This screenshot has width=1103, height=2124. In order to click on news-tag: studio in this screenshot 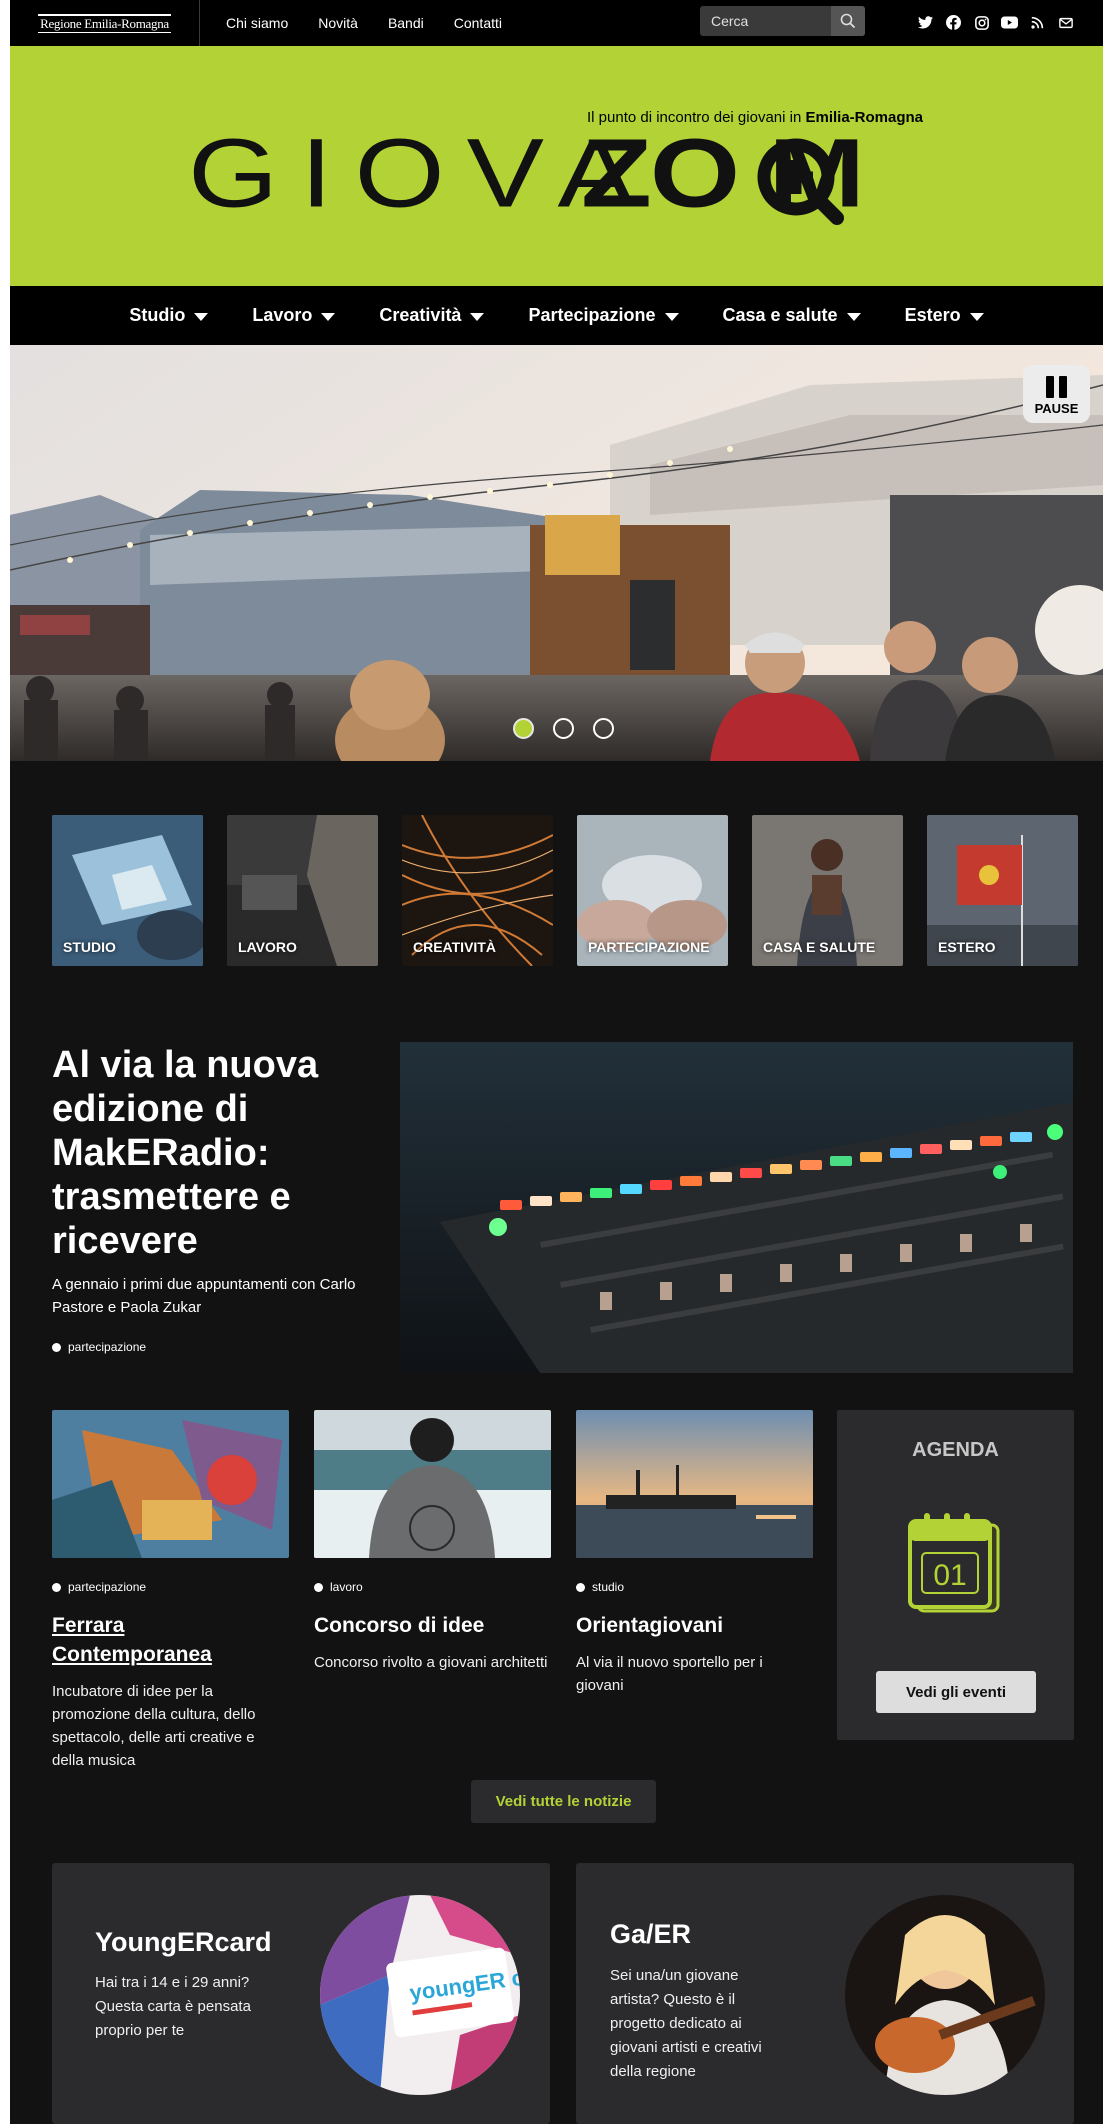, I will do `click(694, 1587)`.